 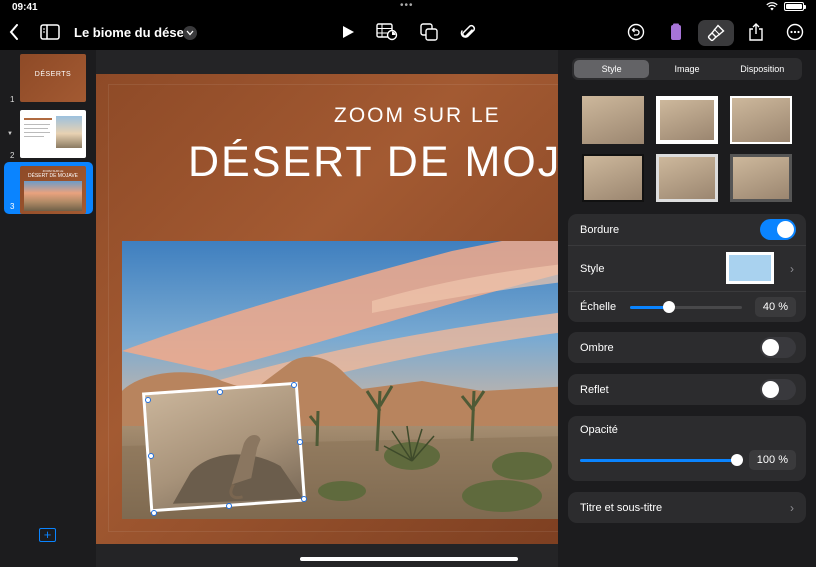 What do you see at coordinates (10, 134) in the screenshot?
I see `collapse-triangle-icon: ▼` at bounding box center [10, 134].